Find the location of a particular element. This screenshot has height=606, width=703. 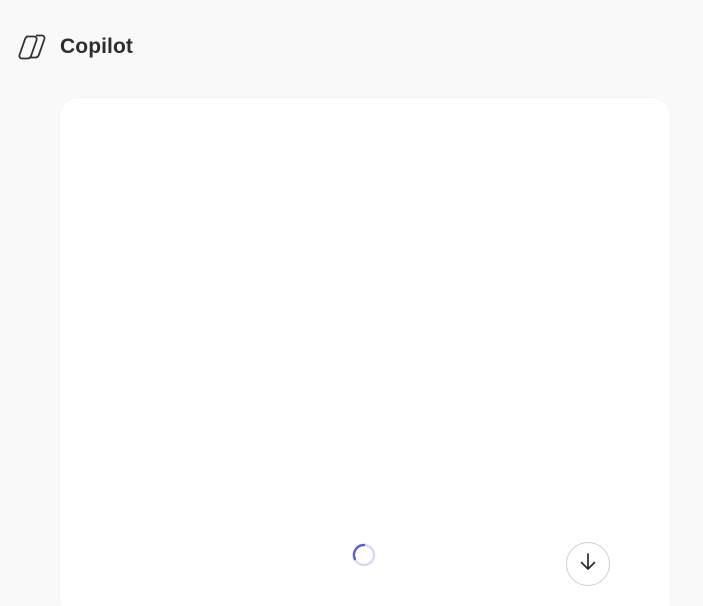

app-header: Copilot is located at coordinates (74, 47).